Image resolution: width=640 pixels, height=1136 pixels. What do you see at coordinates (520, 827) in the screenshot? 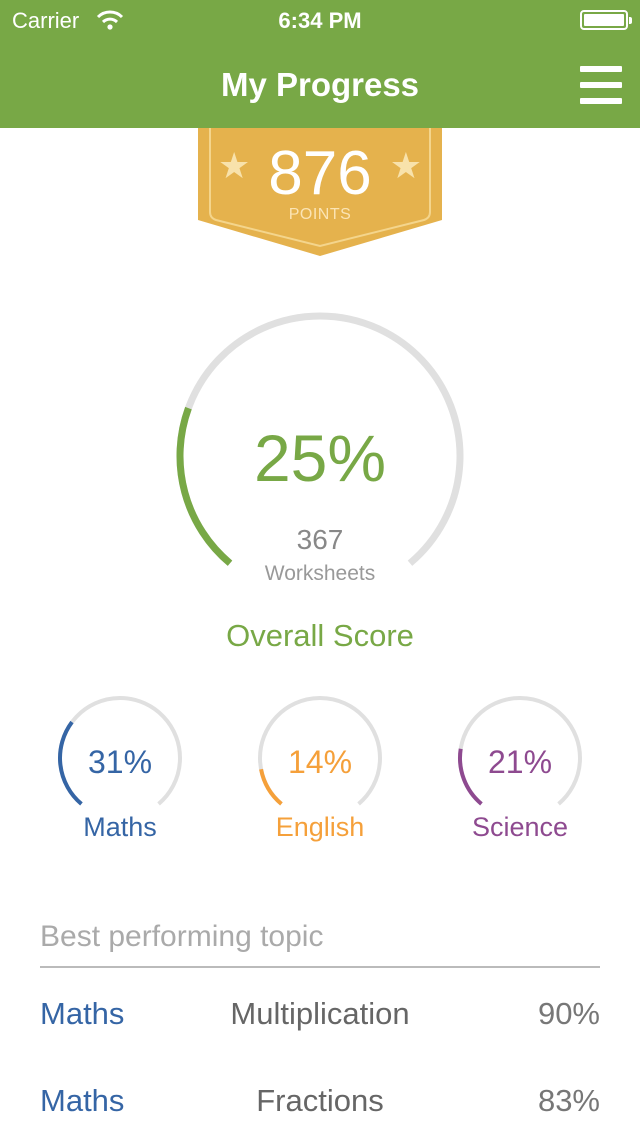
I see `subject-name: Science` at bounding box center [520, 827].